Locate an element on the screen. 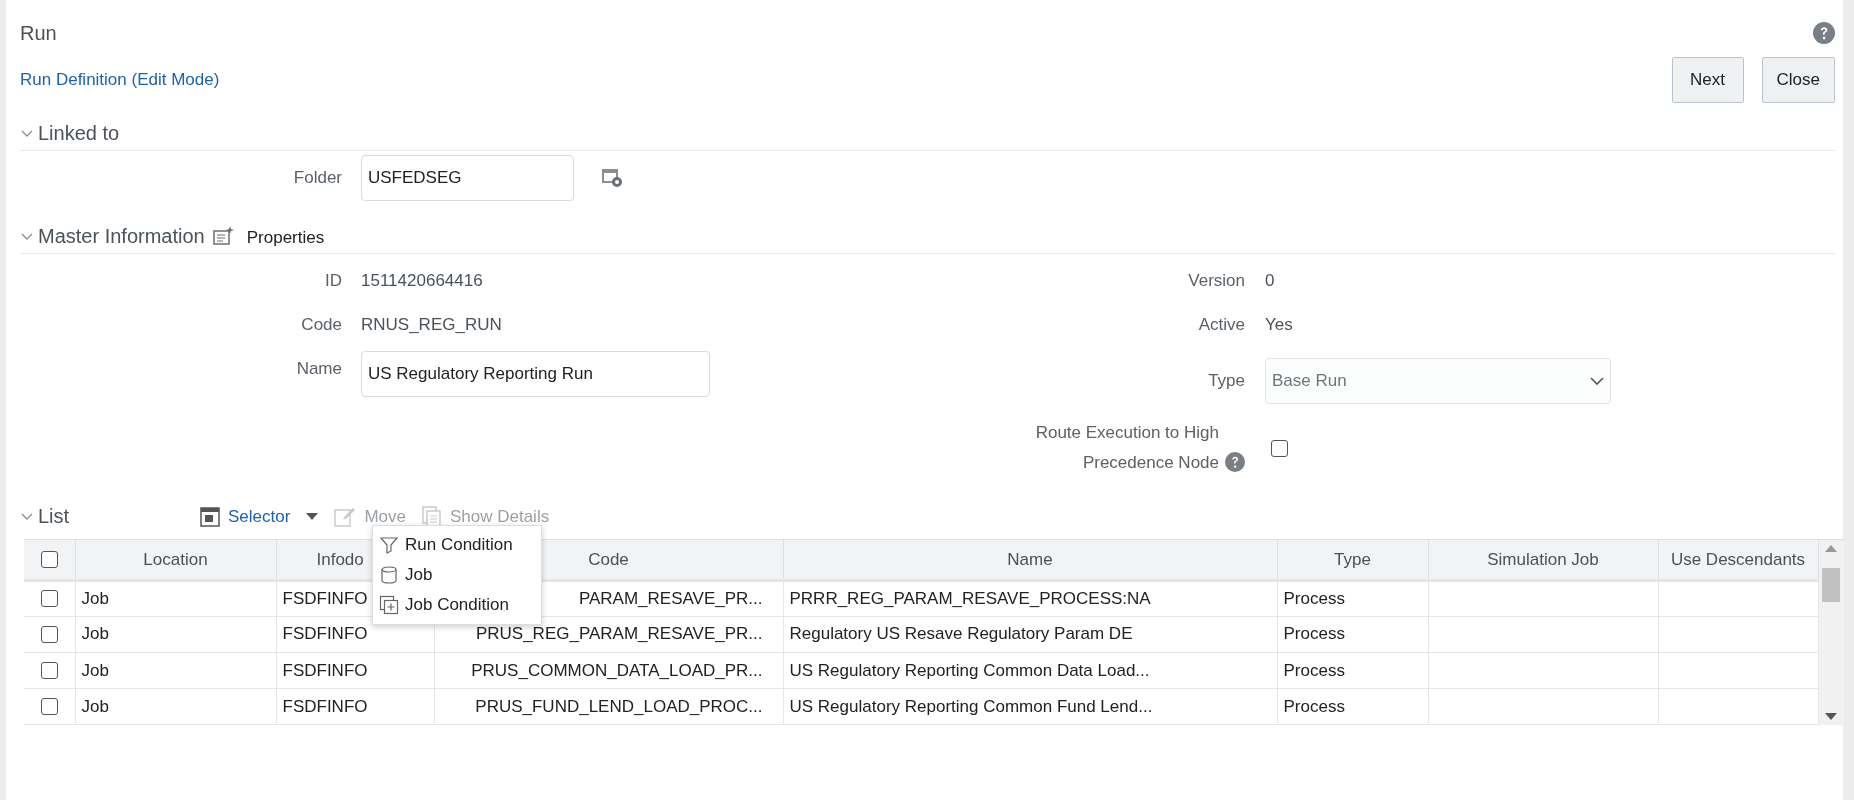 Image resolution: width=1854 pixels, height=800 pixels. scroll-down-icon is located at coordinates (1831, 717).